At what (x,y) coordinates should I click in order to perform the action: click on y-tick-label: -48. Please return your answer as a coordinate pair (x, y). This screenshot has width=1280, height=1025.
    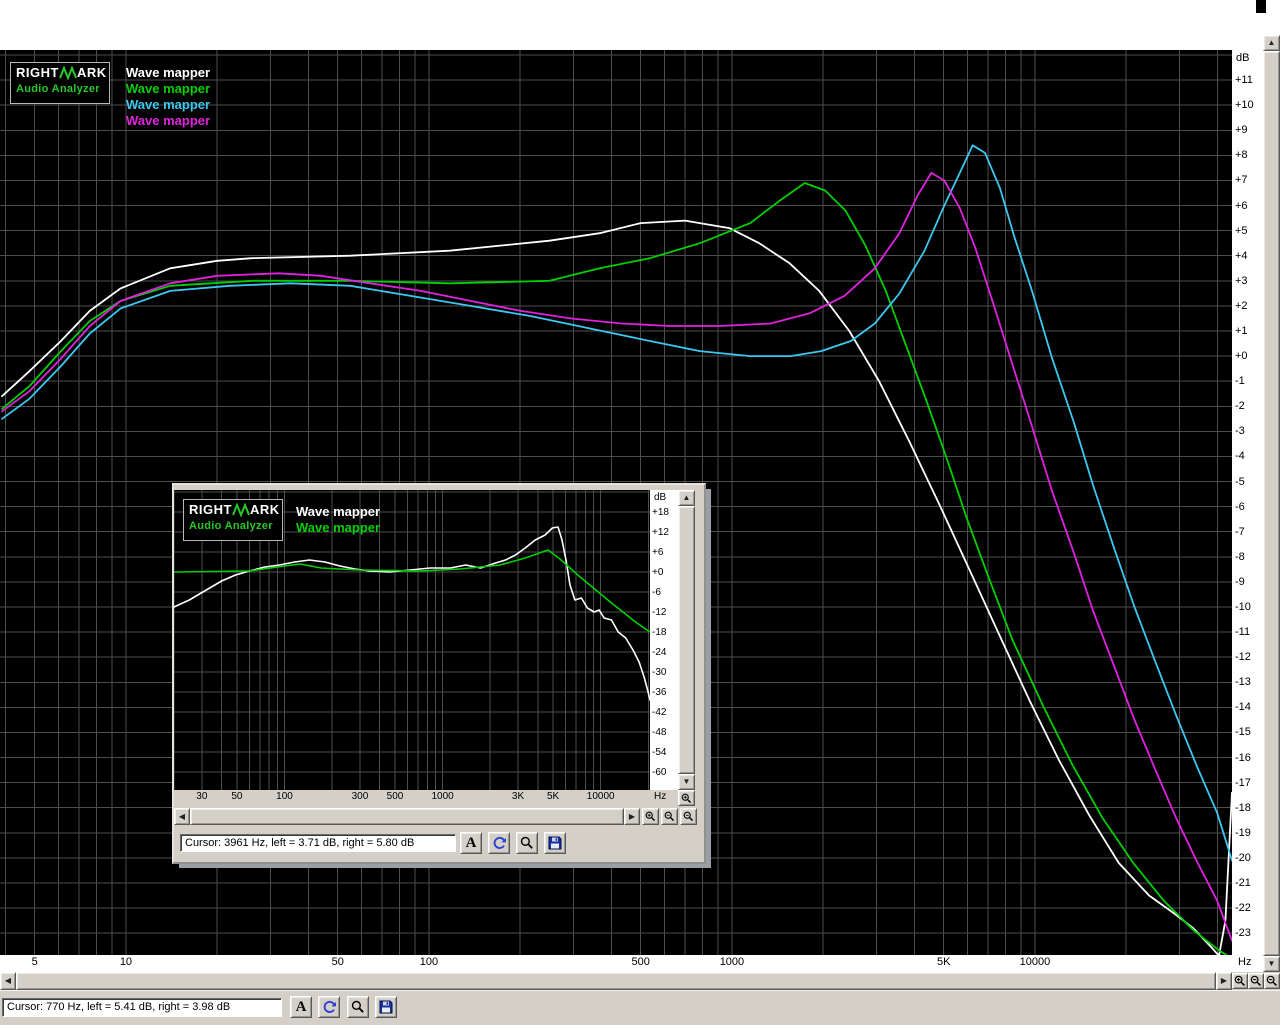
    Looking at the image, I should click on (659, 732).